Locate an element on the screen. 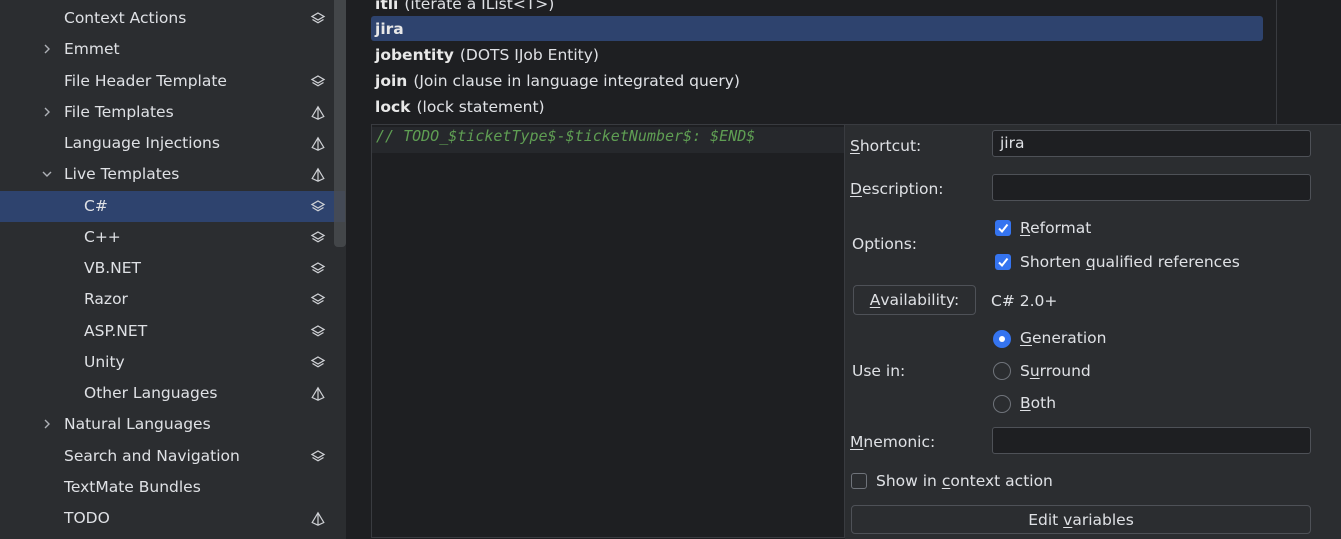  tree-item-label: Live Templates is located at coordinates (122, 174).